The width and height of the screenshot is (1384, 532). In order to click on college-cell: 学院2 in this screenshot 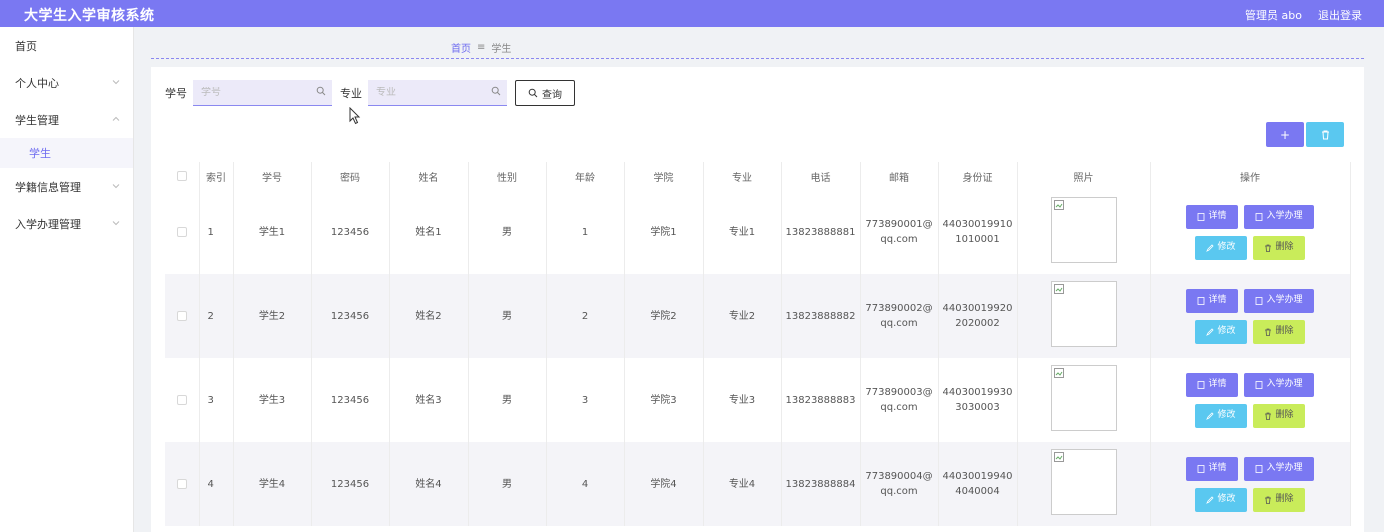, I will do `click(664, 316)`.